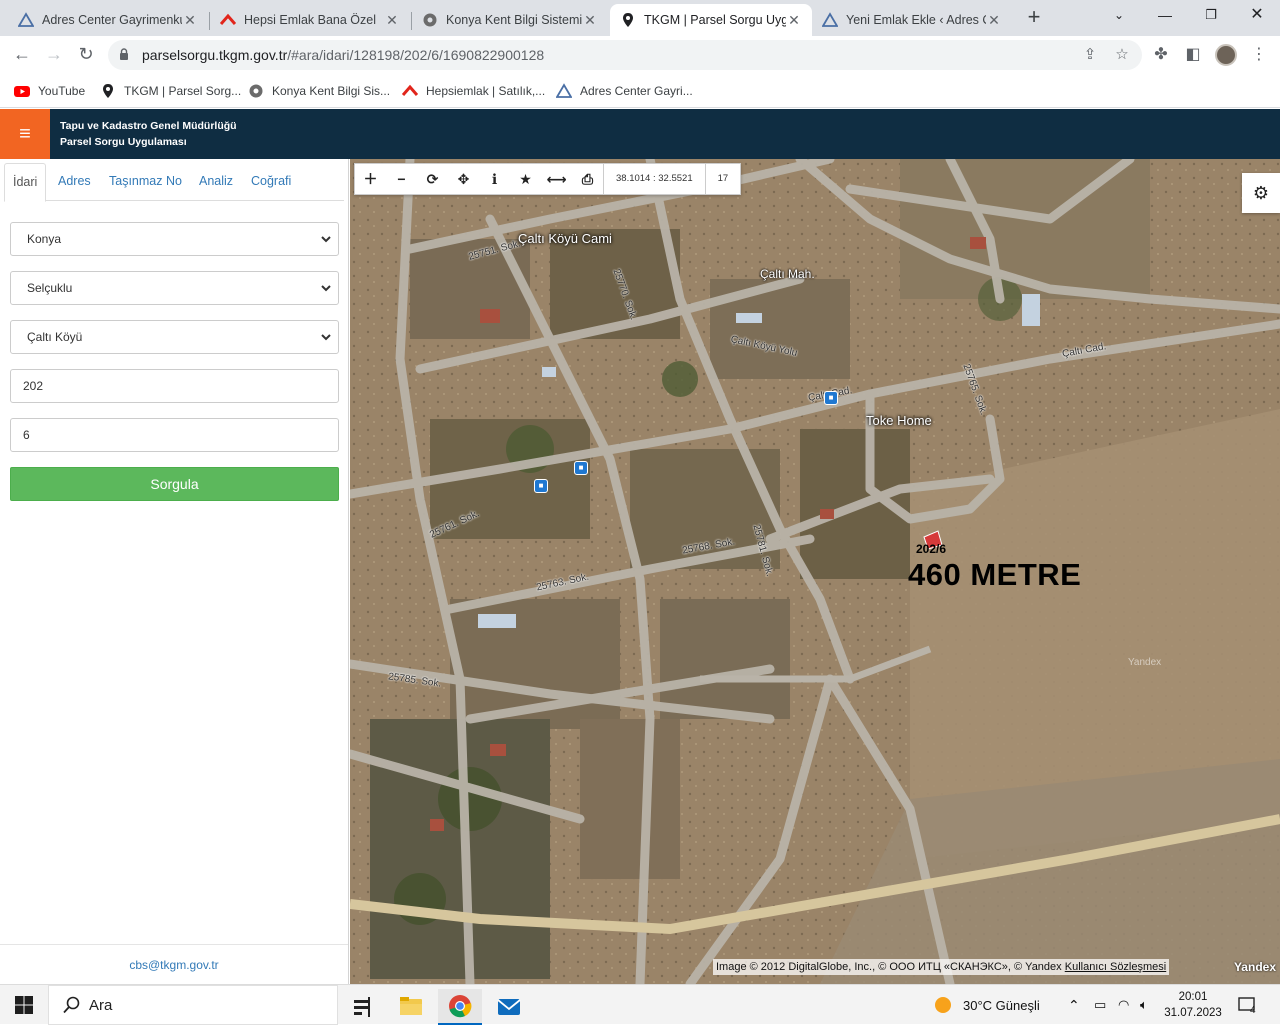  I want to click on meet-now-icon: ▭, so click(1100, 1005).